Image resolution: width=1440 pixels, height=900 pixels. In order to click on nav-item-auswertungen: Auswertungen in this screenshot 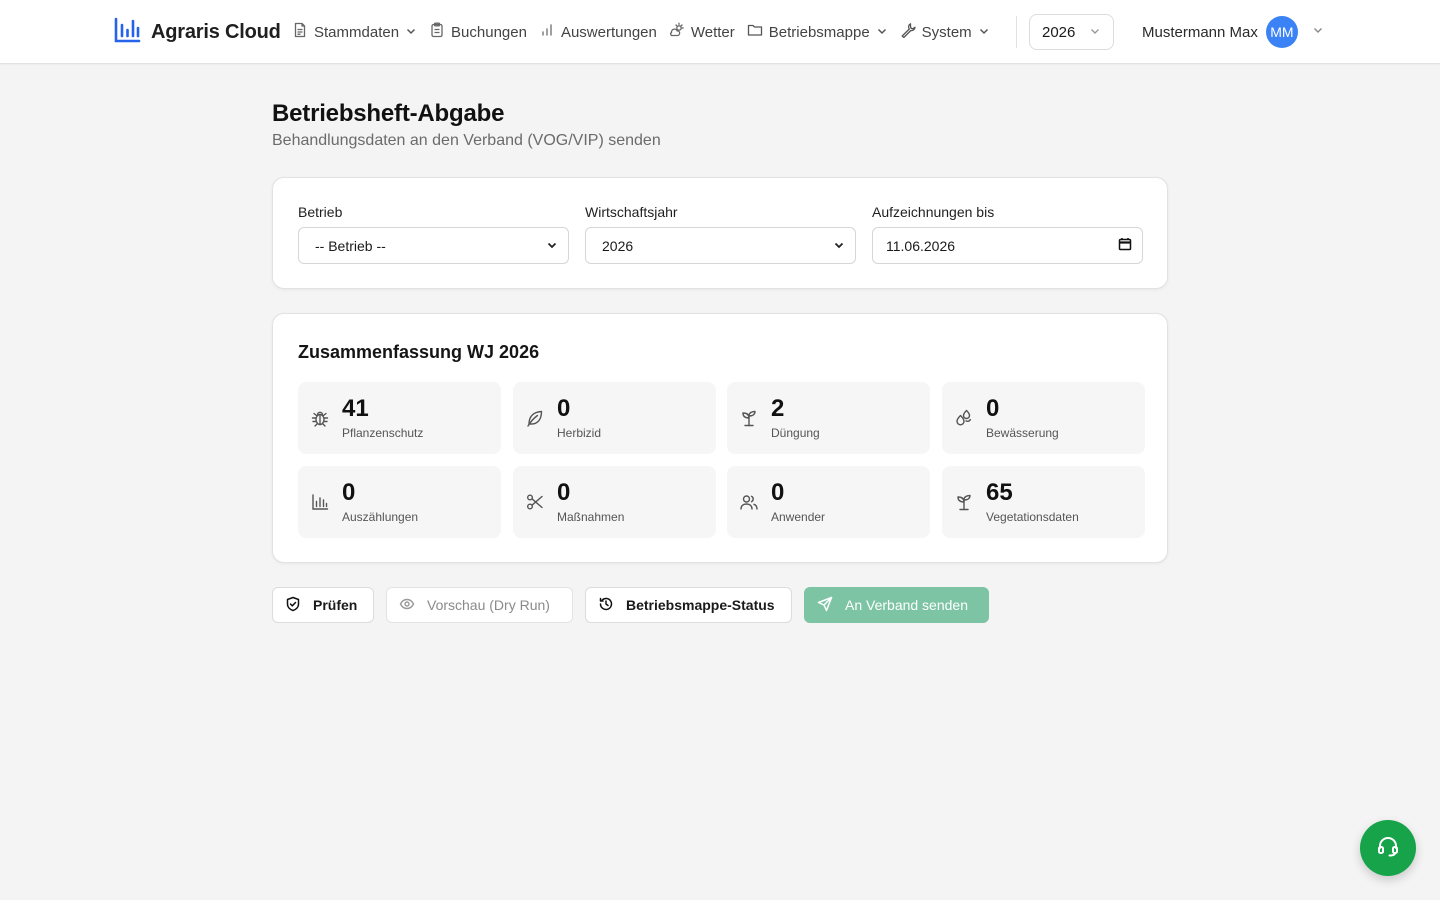, I will do `click(598, 32)`.